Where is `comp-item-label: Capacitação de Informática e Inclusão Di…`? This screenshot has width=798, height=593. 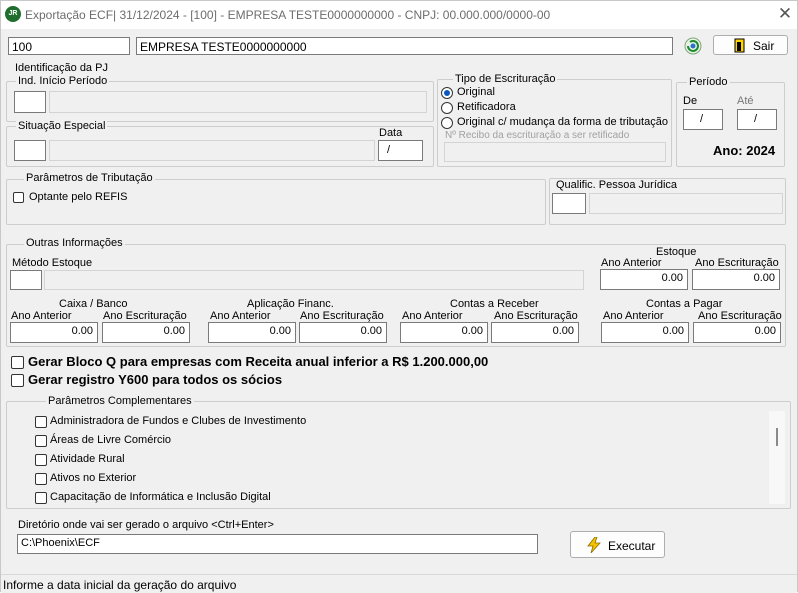
comp-item-label: Capacitação de Informática e Inclusão Di… is located at coordinates (160, 497).